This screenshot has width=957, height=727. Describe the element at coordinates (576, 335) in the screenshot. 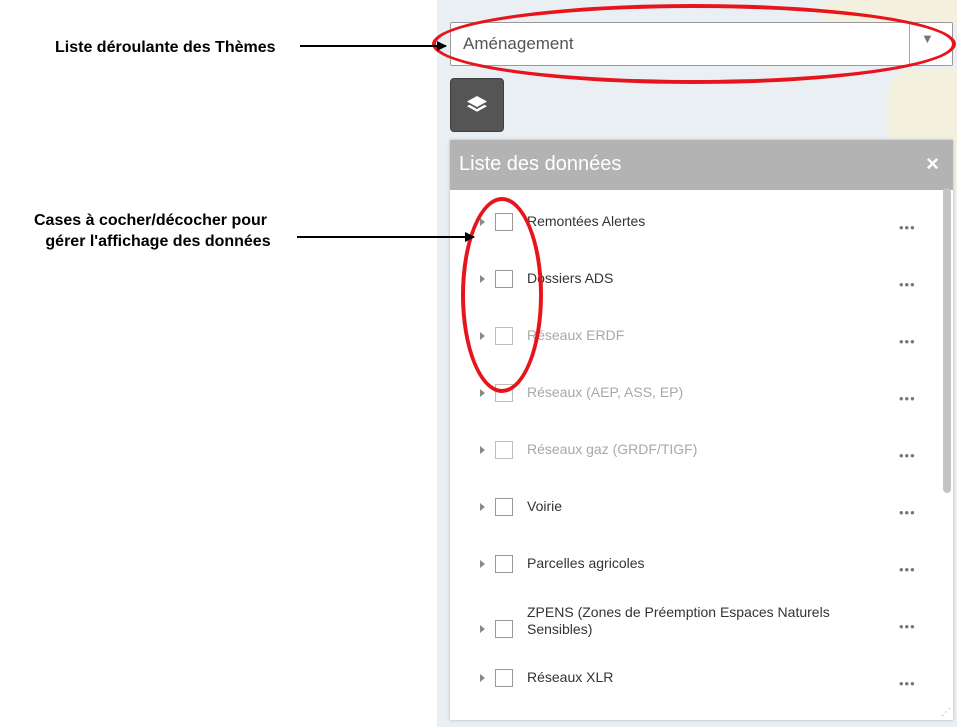

I see `layer-label: Réseaux ERDF` at that location.